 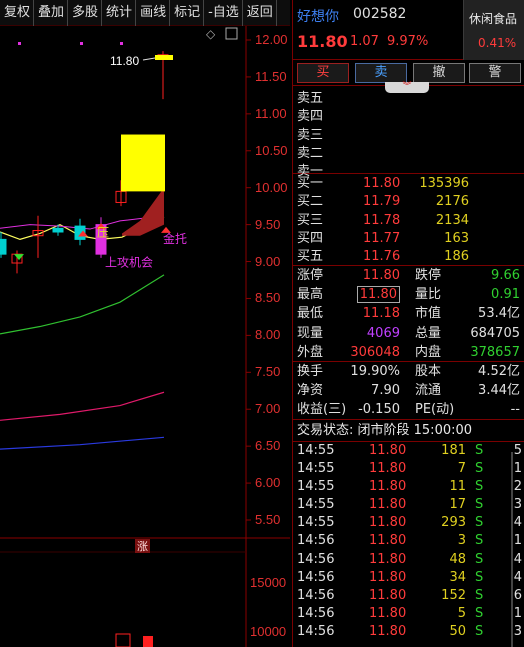 What do you see at coordinates (51, 13) in the screenshot?
I see `toolbar-button-1: 叠加` at bounding box center [51, 13].